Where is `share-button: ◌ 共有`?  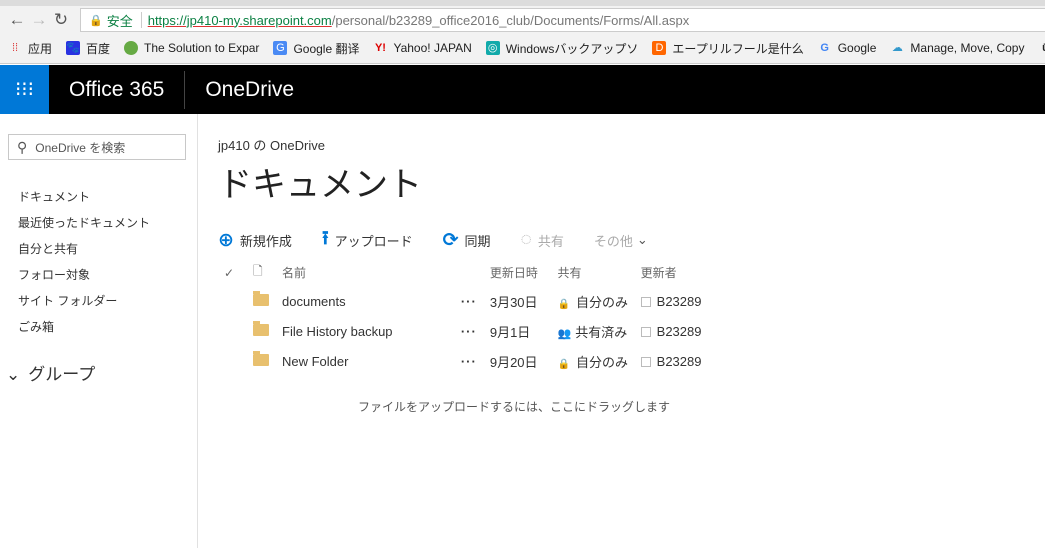
share-button: ◌ 共有 is located at coordinates (542, 240).